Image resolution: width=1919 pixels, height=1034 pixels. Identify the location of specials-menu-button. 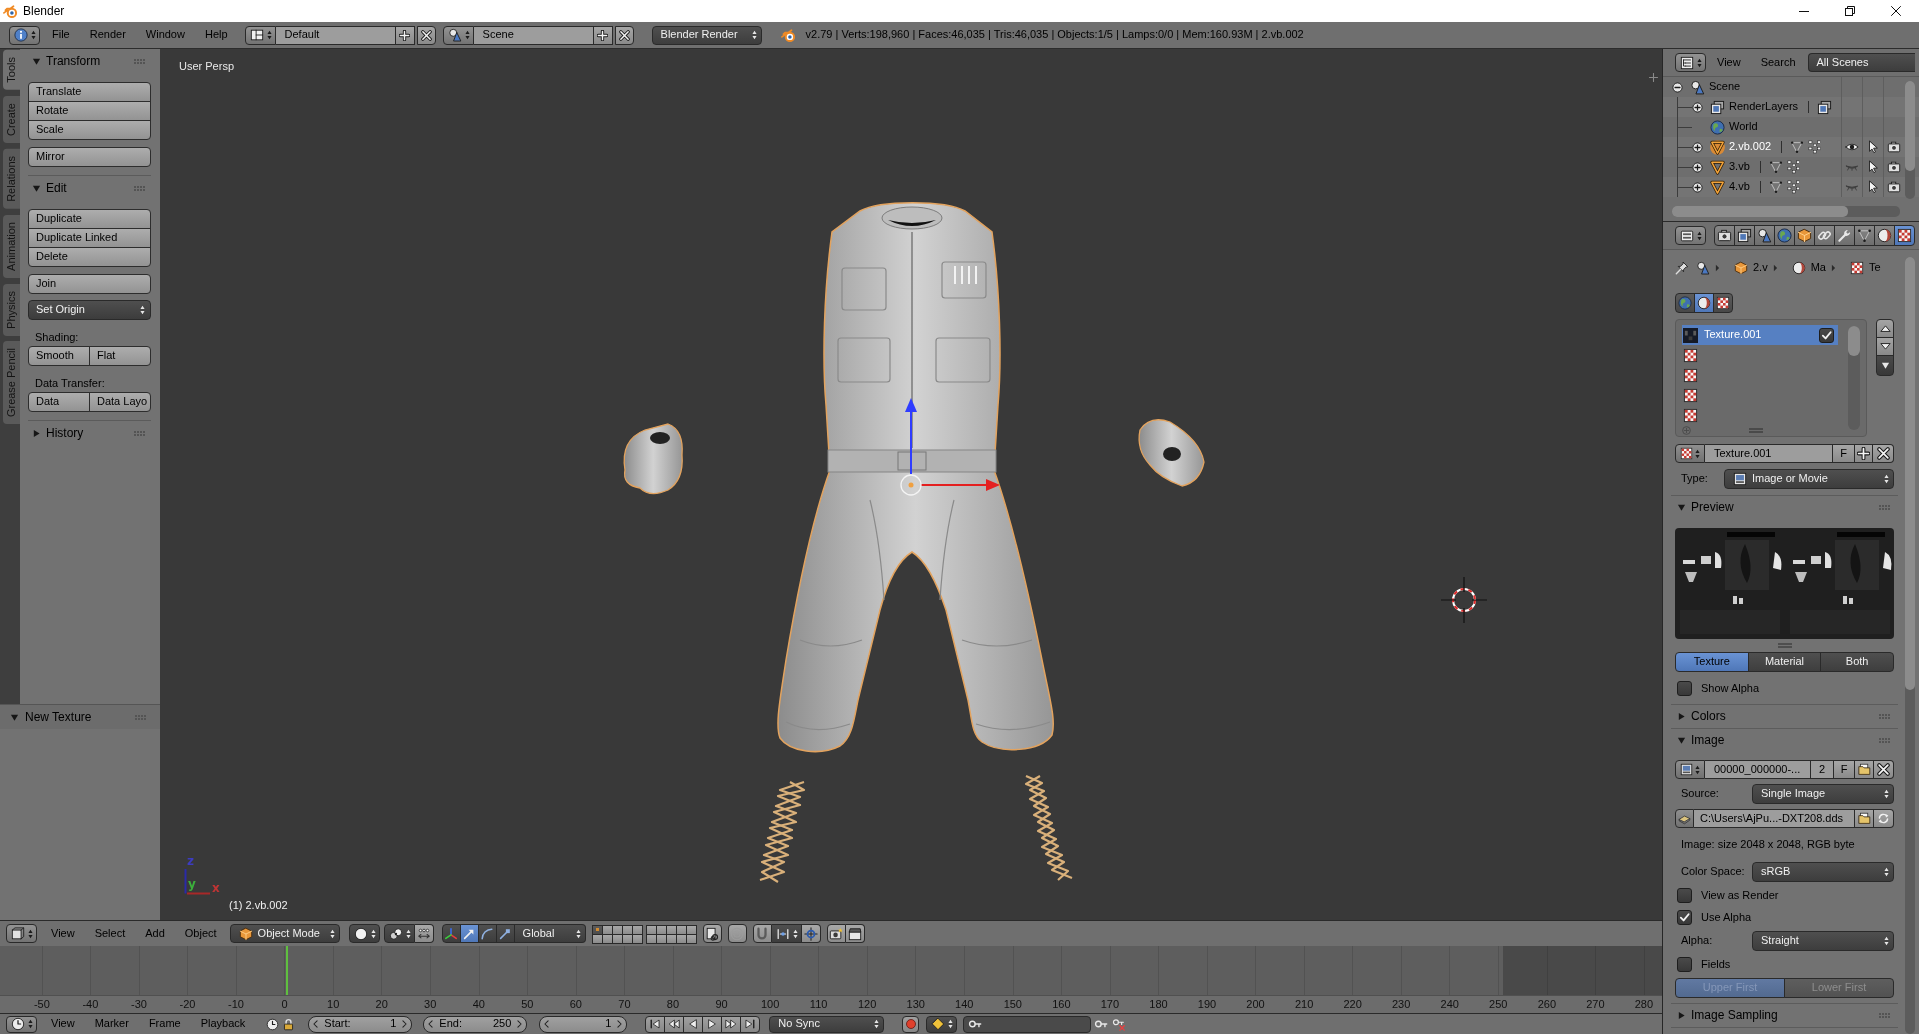
(1885, 365).